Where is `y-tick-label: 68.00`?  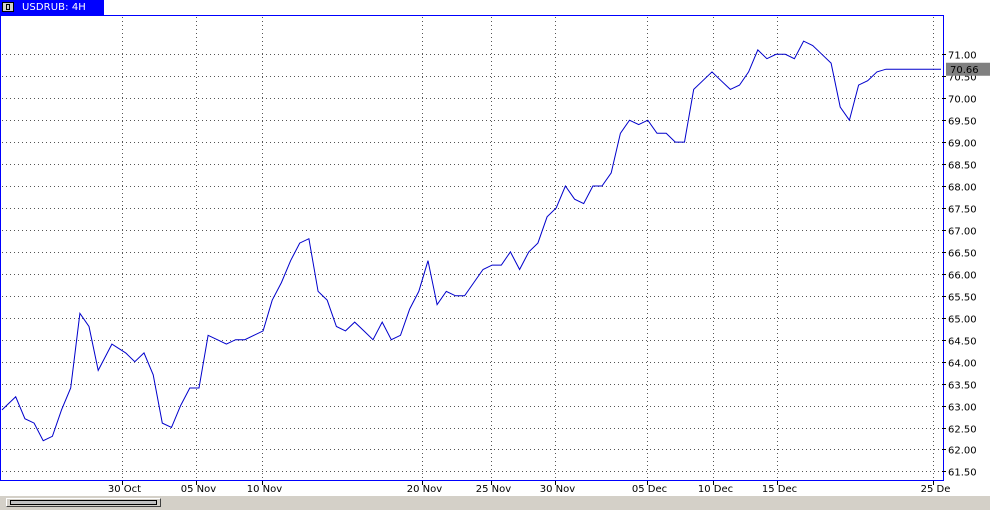
y-tick-label: 68.00 is located at coordinates (962, 188).